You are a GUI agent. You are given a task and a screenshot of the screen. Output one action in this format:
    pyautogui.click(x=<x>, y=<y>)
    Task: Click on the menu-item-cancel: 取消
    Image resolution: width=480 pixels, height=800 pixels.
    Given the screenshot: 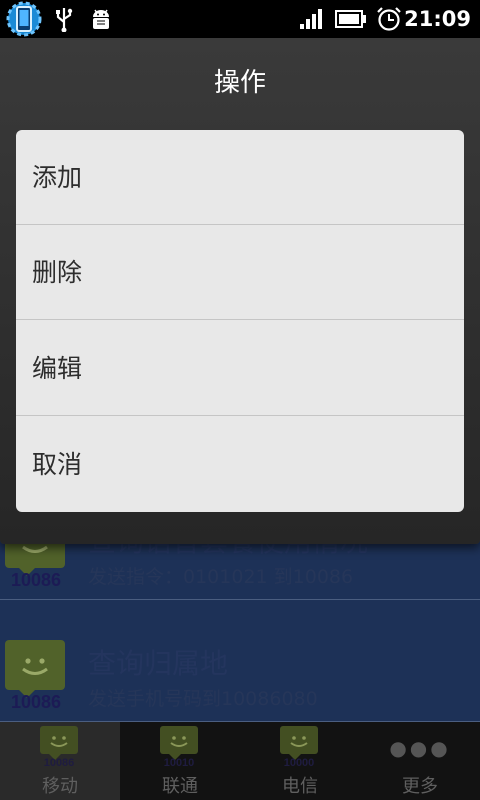 What is the action you would take?
    pyautogui.click(x=240, y=464)
    